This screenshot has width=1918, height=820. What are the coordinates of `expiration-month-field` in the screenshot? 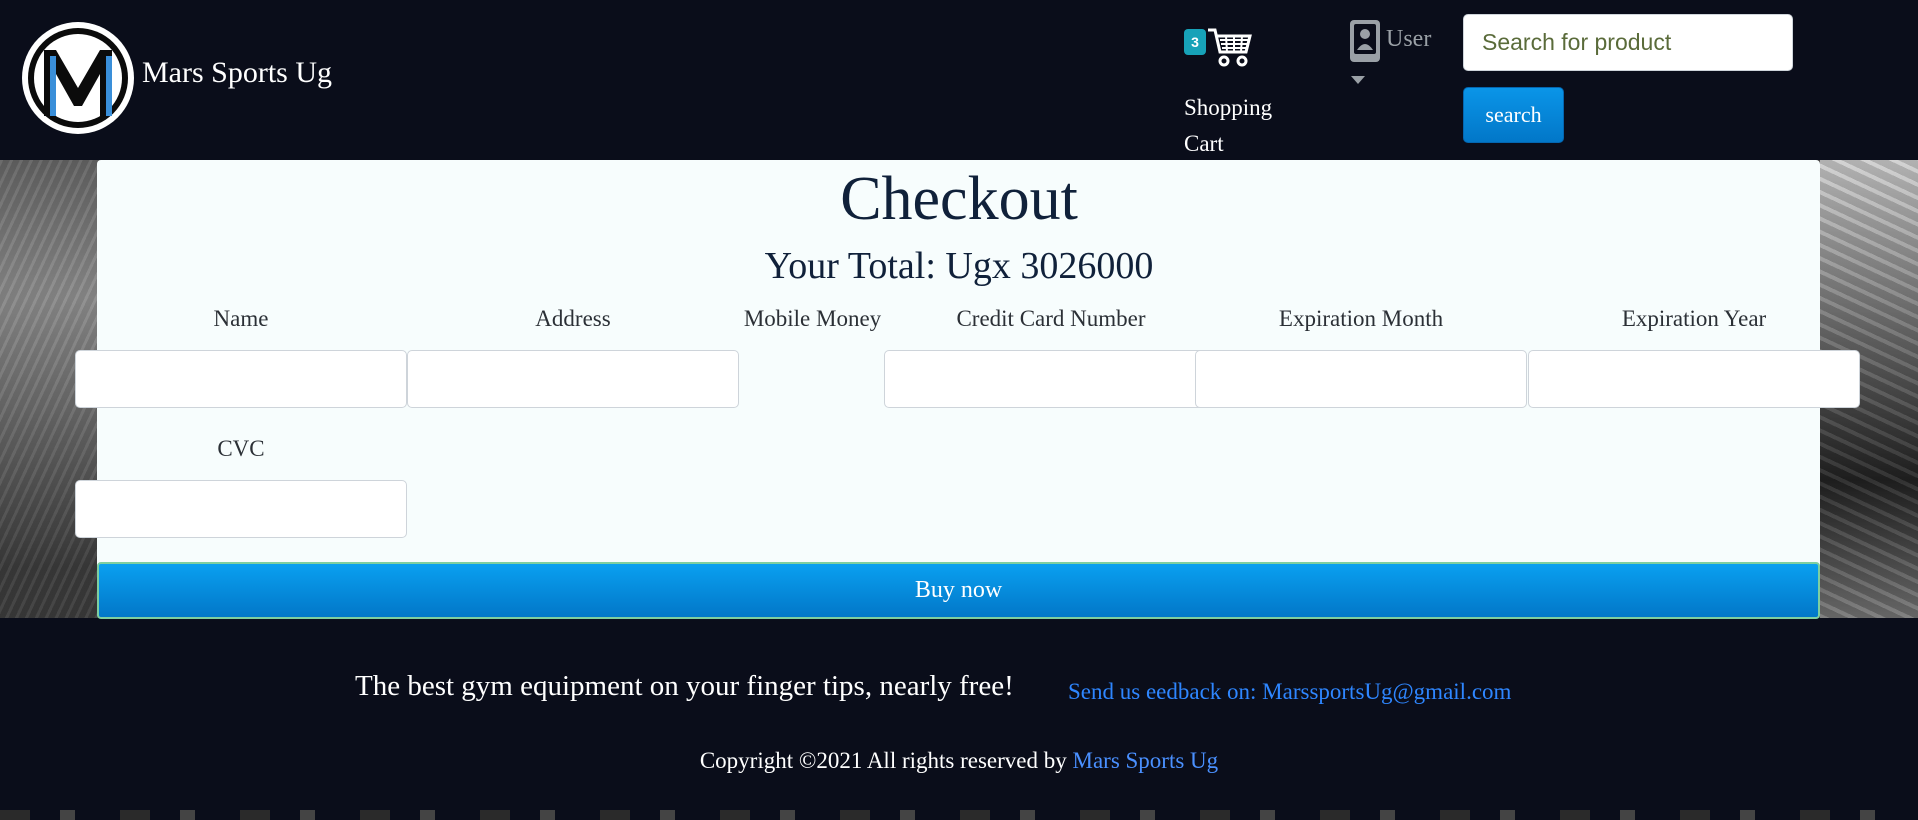 It's located at (1361, 379).